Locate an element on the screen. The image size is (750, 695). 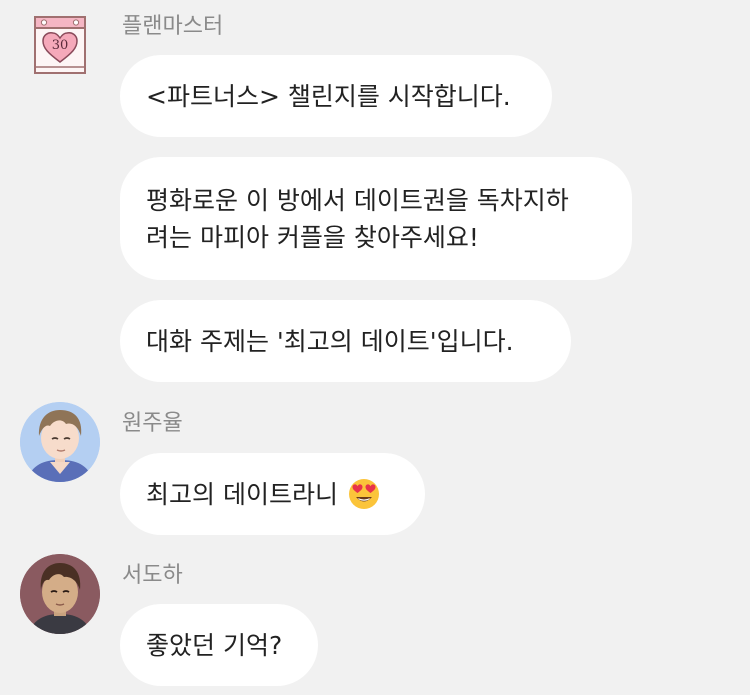
calendar-date-label: 30 is located at coordinates (60, 45).